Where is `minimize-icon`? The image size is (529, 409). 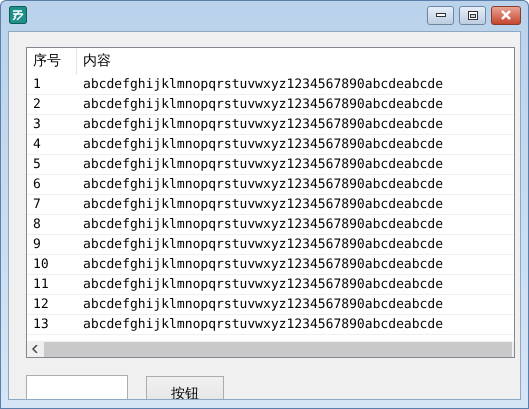 minimize-icon is located at coordinates (441, 15).